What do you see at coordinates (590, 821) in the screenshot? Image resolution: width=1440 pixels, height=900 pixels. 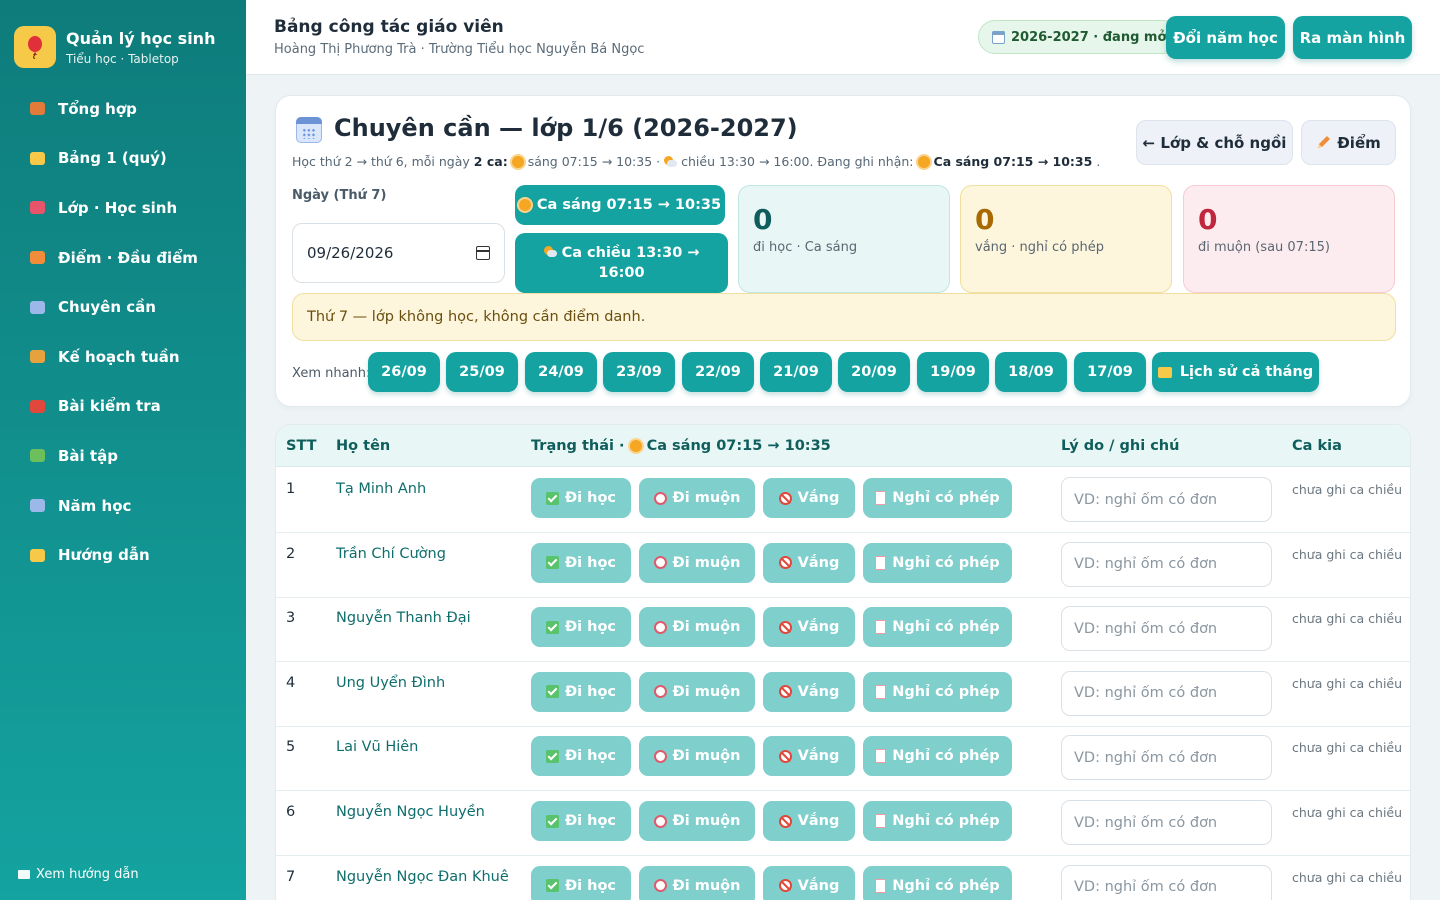 I see `action-label: Đi học` at bounding box center [590, 821].